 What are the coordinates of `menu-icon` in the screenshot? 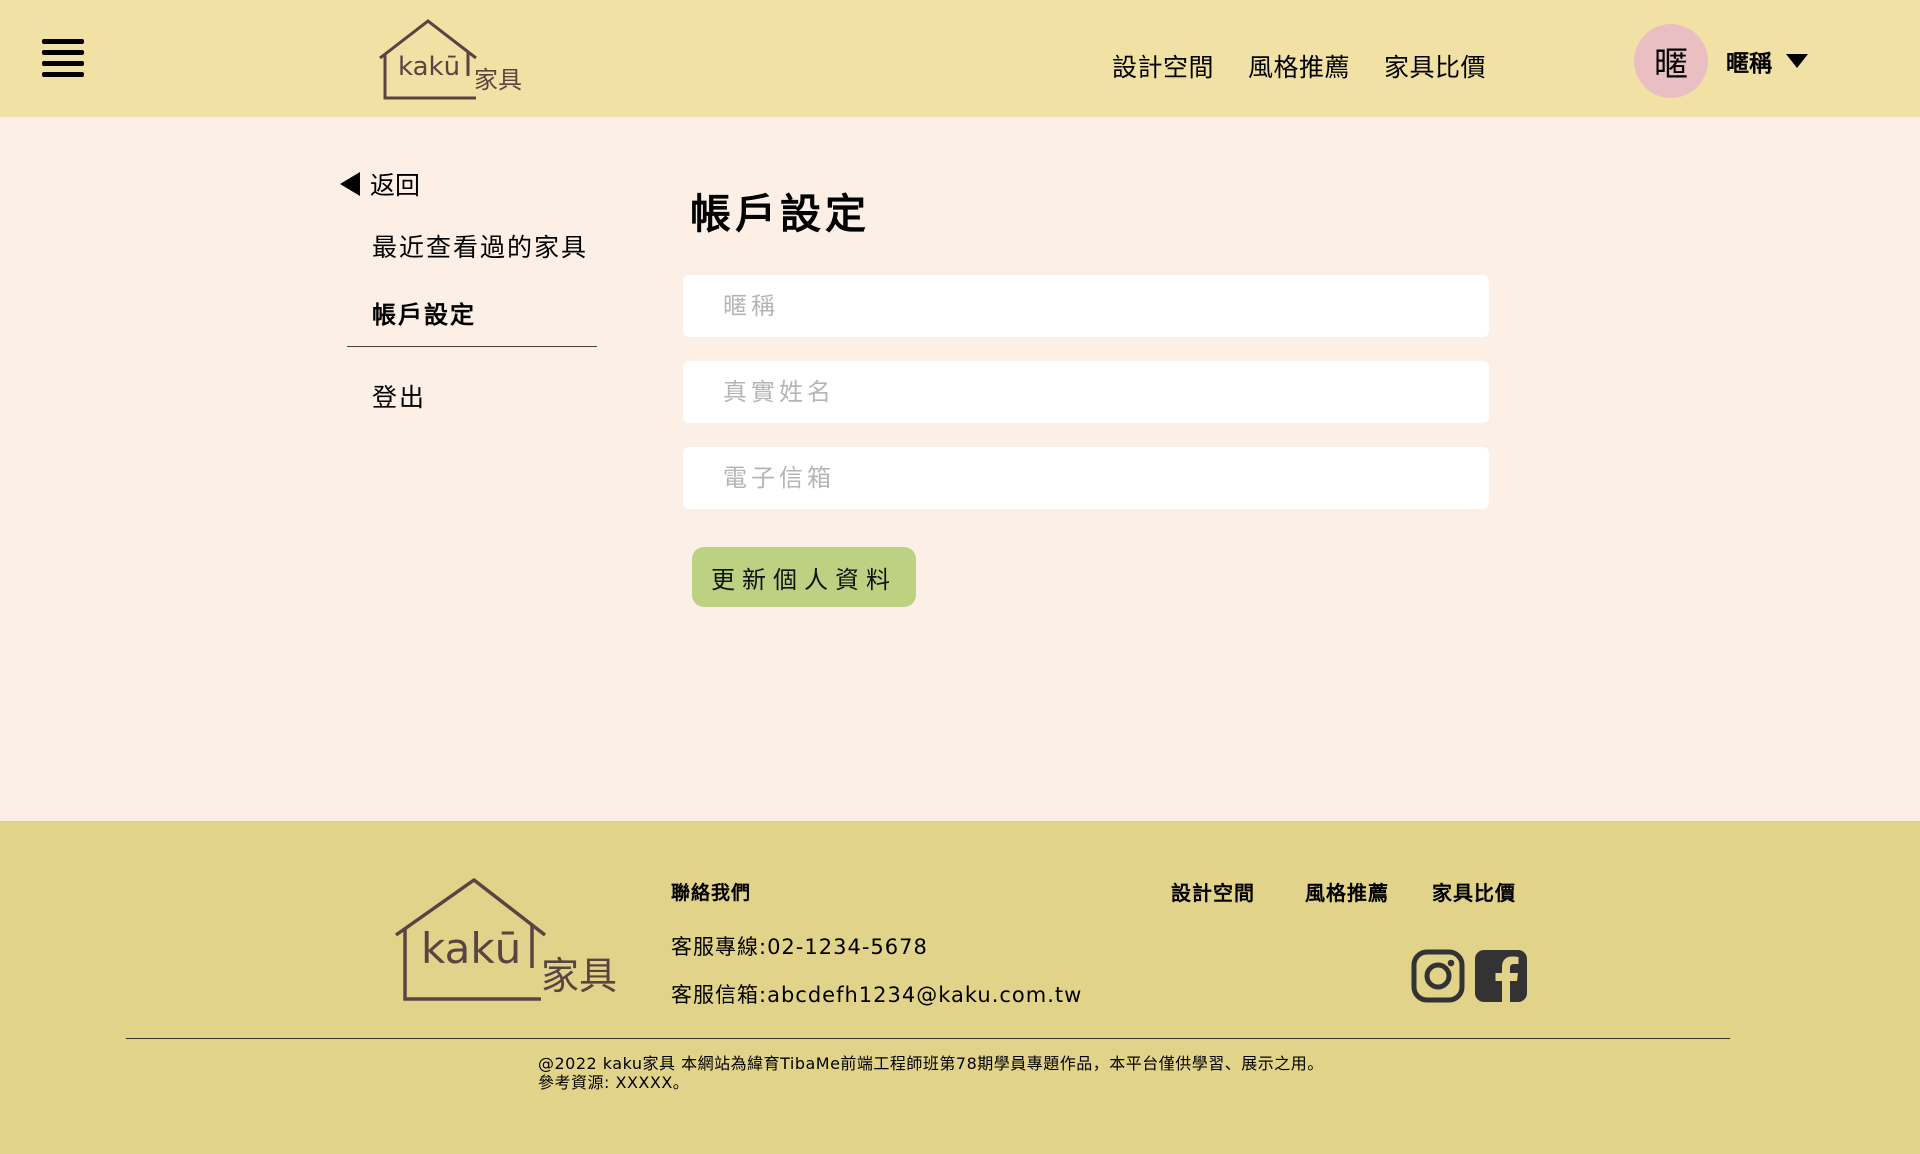 It's located at (63, 59).